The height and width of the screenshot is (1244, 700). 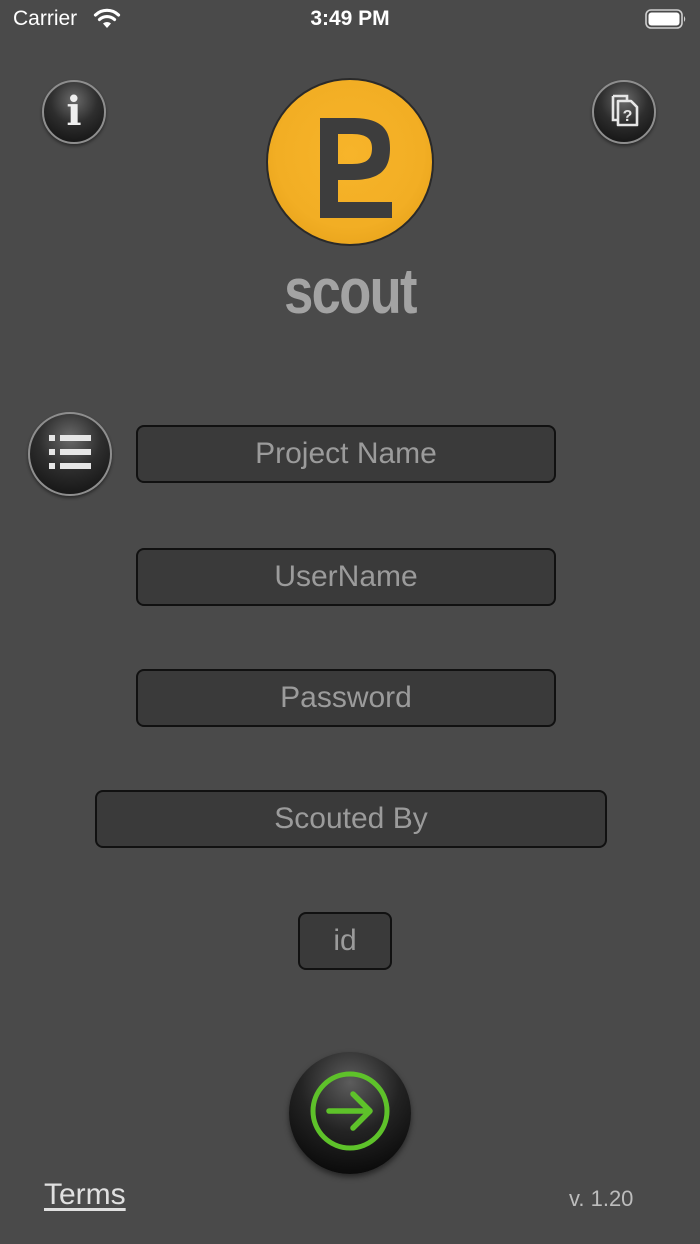 I want to click on version-label: v. 1.20, so click(x=601, y=1198).